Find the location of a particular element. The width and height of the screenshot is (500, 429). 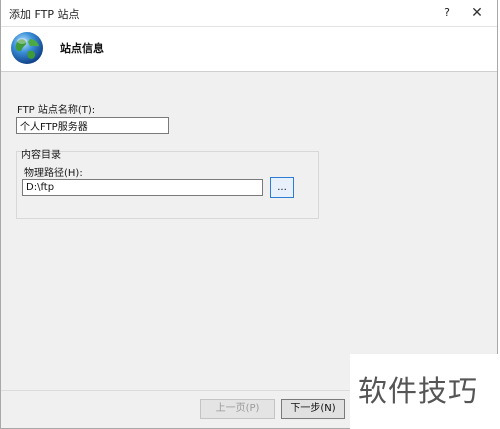

watermark-text: 软件技巧 is located at coordinates (418, 391).